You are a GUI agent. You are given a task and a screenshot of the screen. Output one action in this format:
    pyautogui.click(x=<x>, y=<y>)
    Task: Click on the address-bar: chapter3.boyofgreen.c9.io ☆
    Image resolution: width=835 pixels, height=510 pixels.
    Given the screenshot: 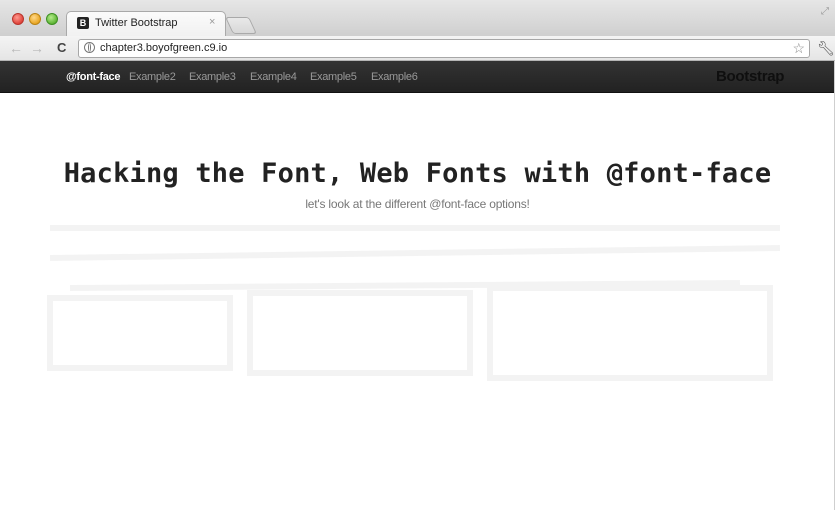 What is the action you would take?
    pyautogui.click(x=444, y=48)
    